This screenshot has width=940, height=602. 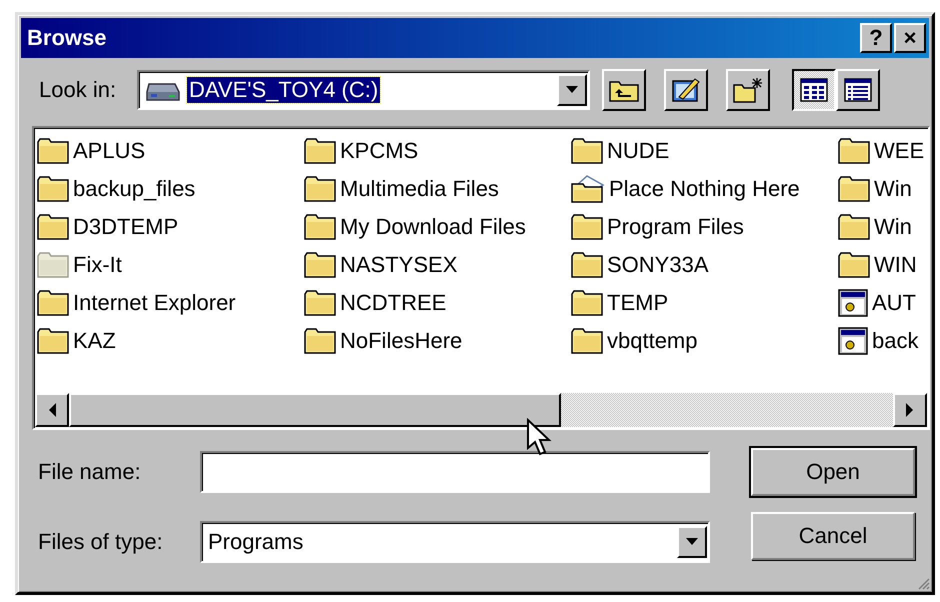 I want to click on scroll-right-button, so click(x=910, y=410).